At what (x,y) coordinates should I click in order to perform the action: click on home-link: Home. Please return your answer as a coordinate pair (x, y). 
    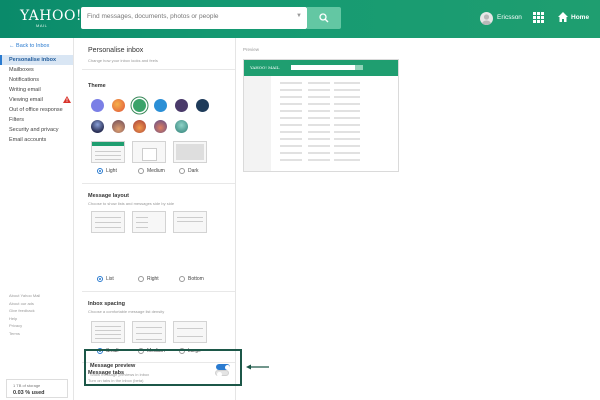
    Looking at the image, I should click on (580, 17).